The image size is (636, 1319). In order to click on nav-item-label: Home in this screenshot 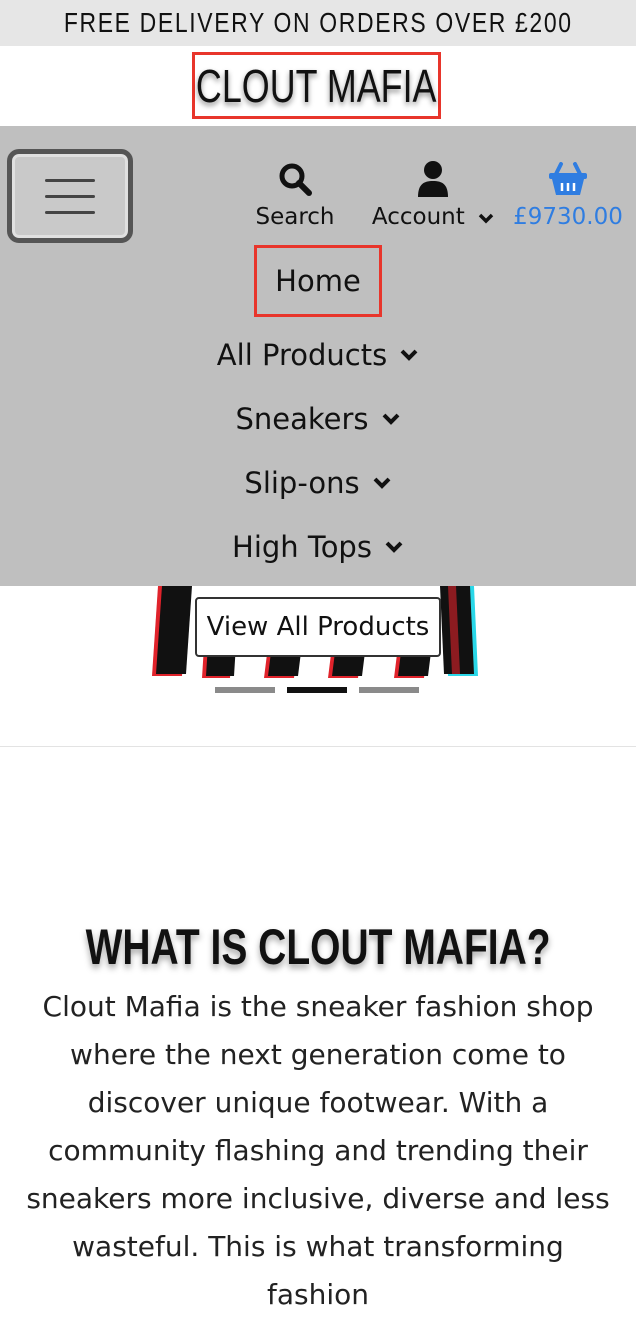, I will do `click(318, 281)`.